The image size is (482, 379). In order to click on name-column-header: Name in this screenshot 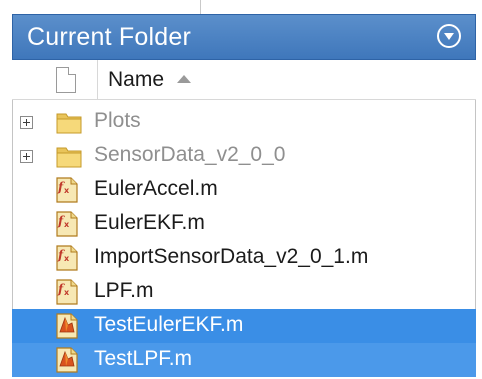, I will do `click(136, 80)`.